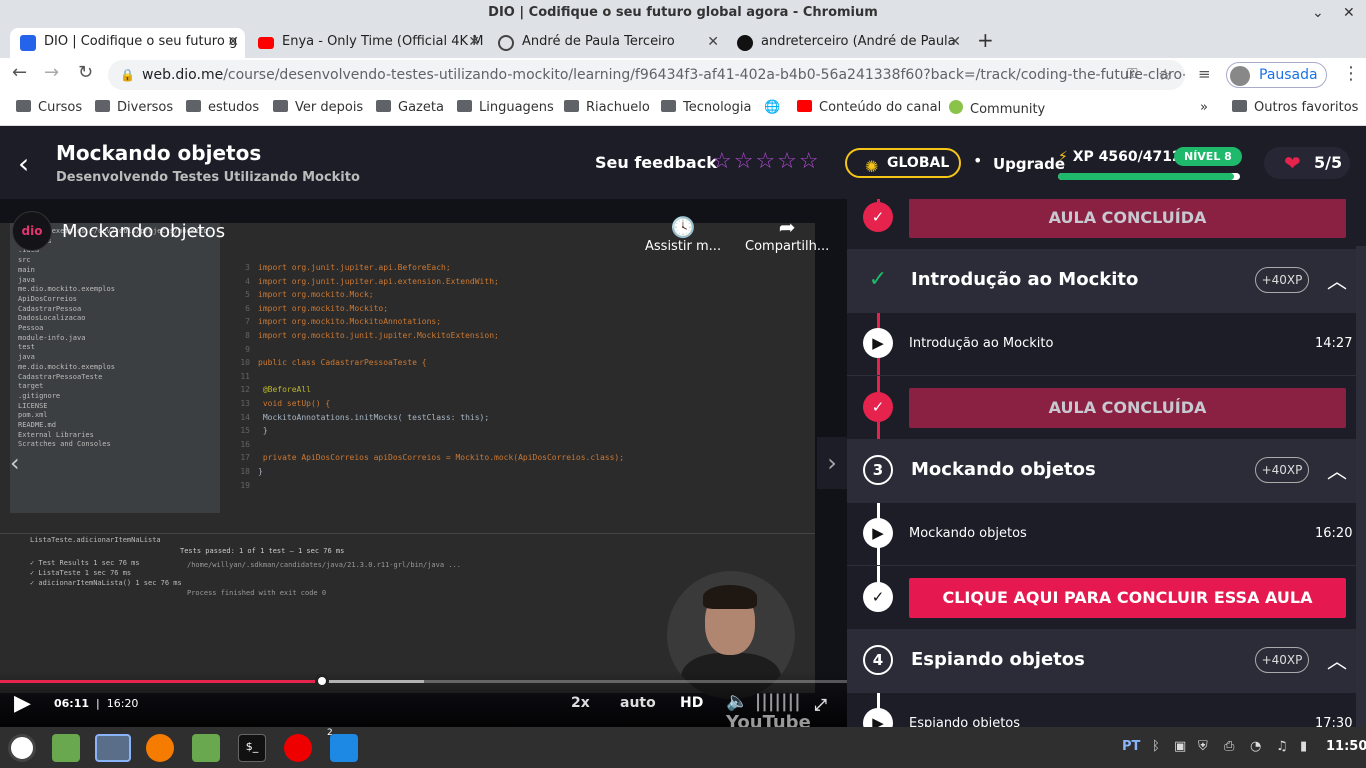 The height and width of the screenshot is (768, 1366). I want to click on tree-item: src, so click(24, 260).